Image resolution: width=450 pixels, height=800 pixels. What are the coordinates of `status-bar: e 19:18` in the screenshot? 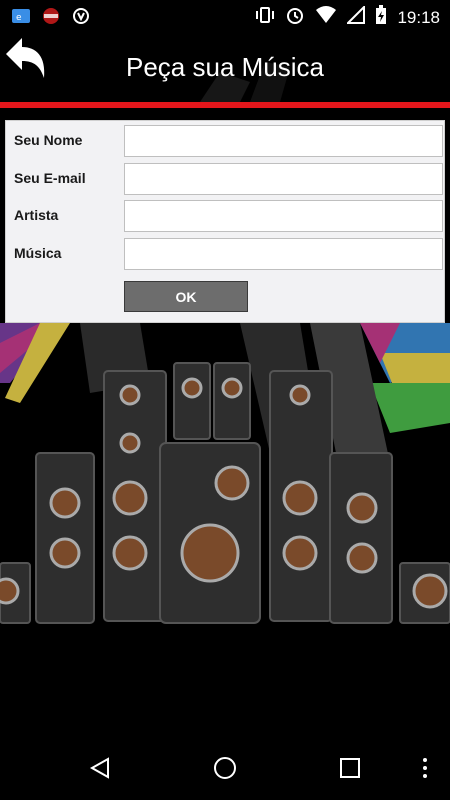 It's located at (225, 16).